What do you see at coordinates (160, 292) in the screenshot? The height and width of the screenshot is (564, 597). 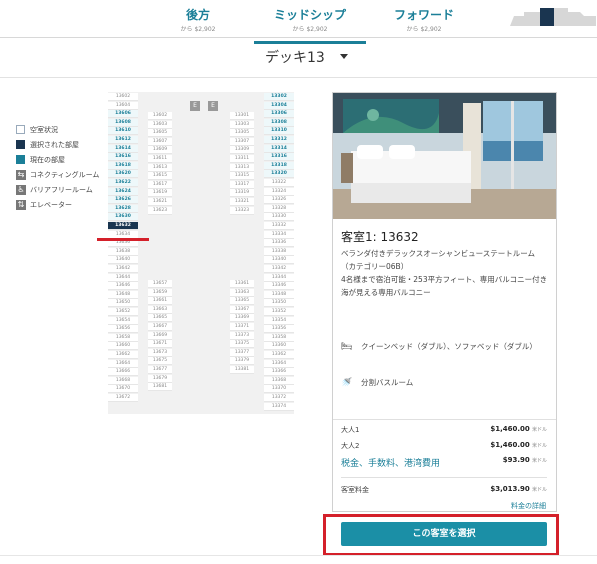 I see `cabin: 13659` at bounding box center [160, 292].